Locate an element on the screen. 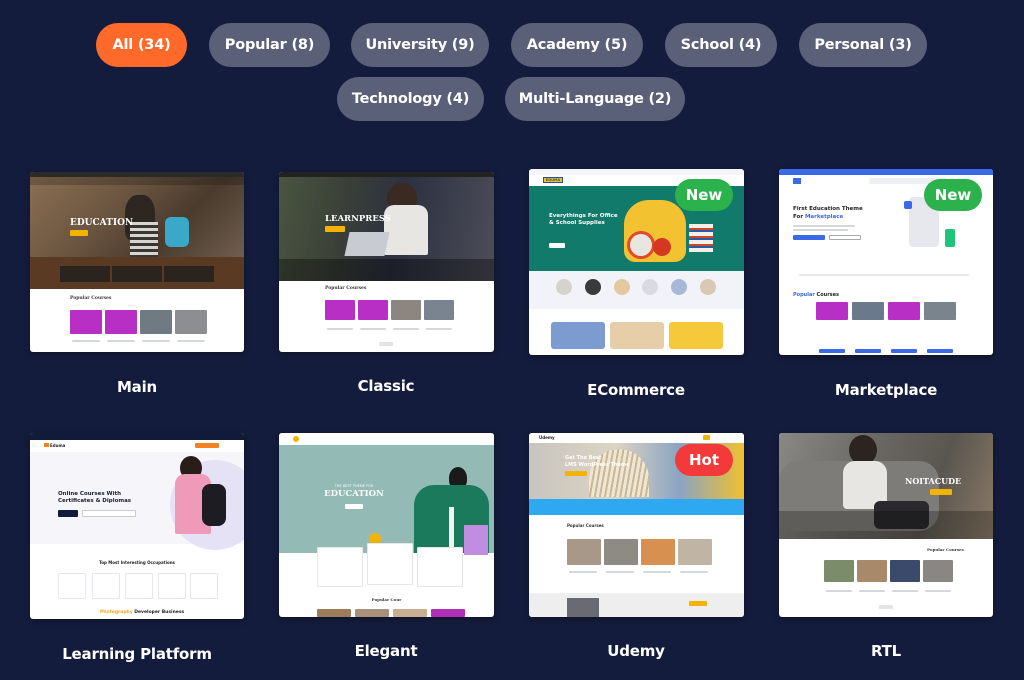 The width and height of the screenshot is (1024, 680). thumb-section-highlight: Popular is located at coordinates (804, 295).